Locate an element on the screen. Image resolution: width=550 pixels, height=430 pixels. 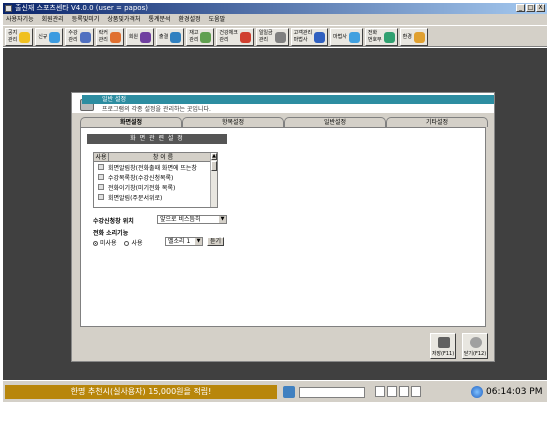
settings-icon is located at coordinates (419, 37).